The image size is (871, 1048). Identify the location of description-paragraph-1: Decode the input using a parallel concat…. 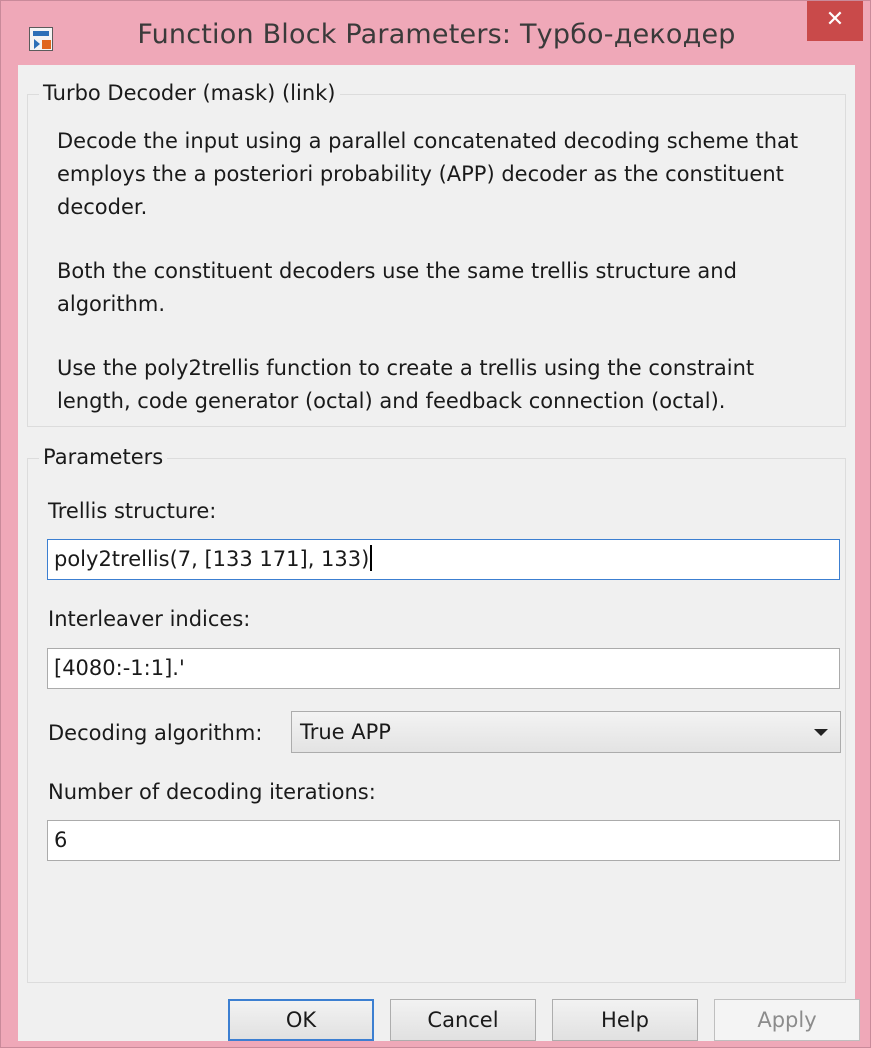
(428, 174).